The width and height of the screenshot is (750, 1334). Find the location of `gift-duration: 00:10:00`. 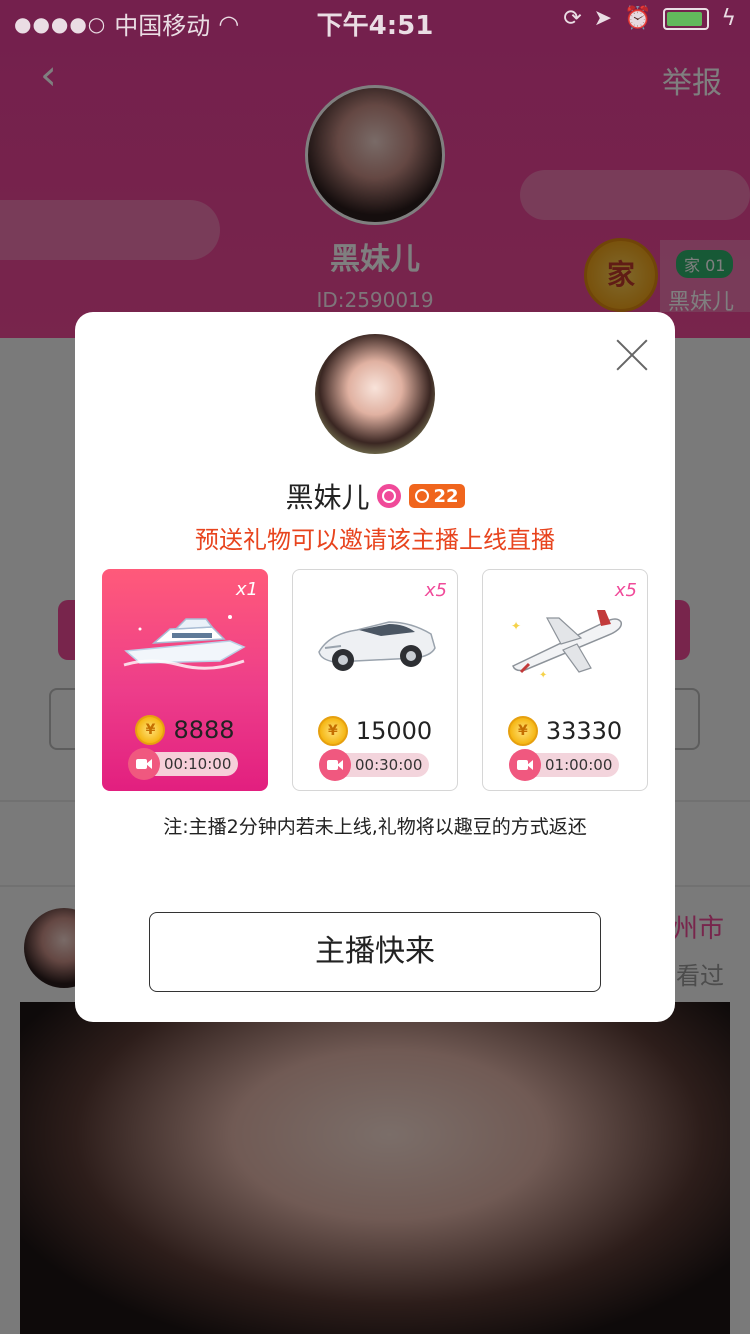

gift-duration: 00:10:00 is located at coordinates (183, 764).